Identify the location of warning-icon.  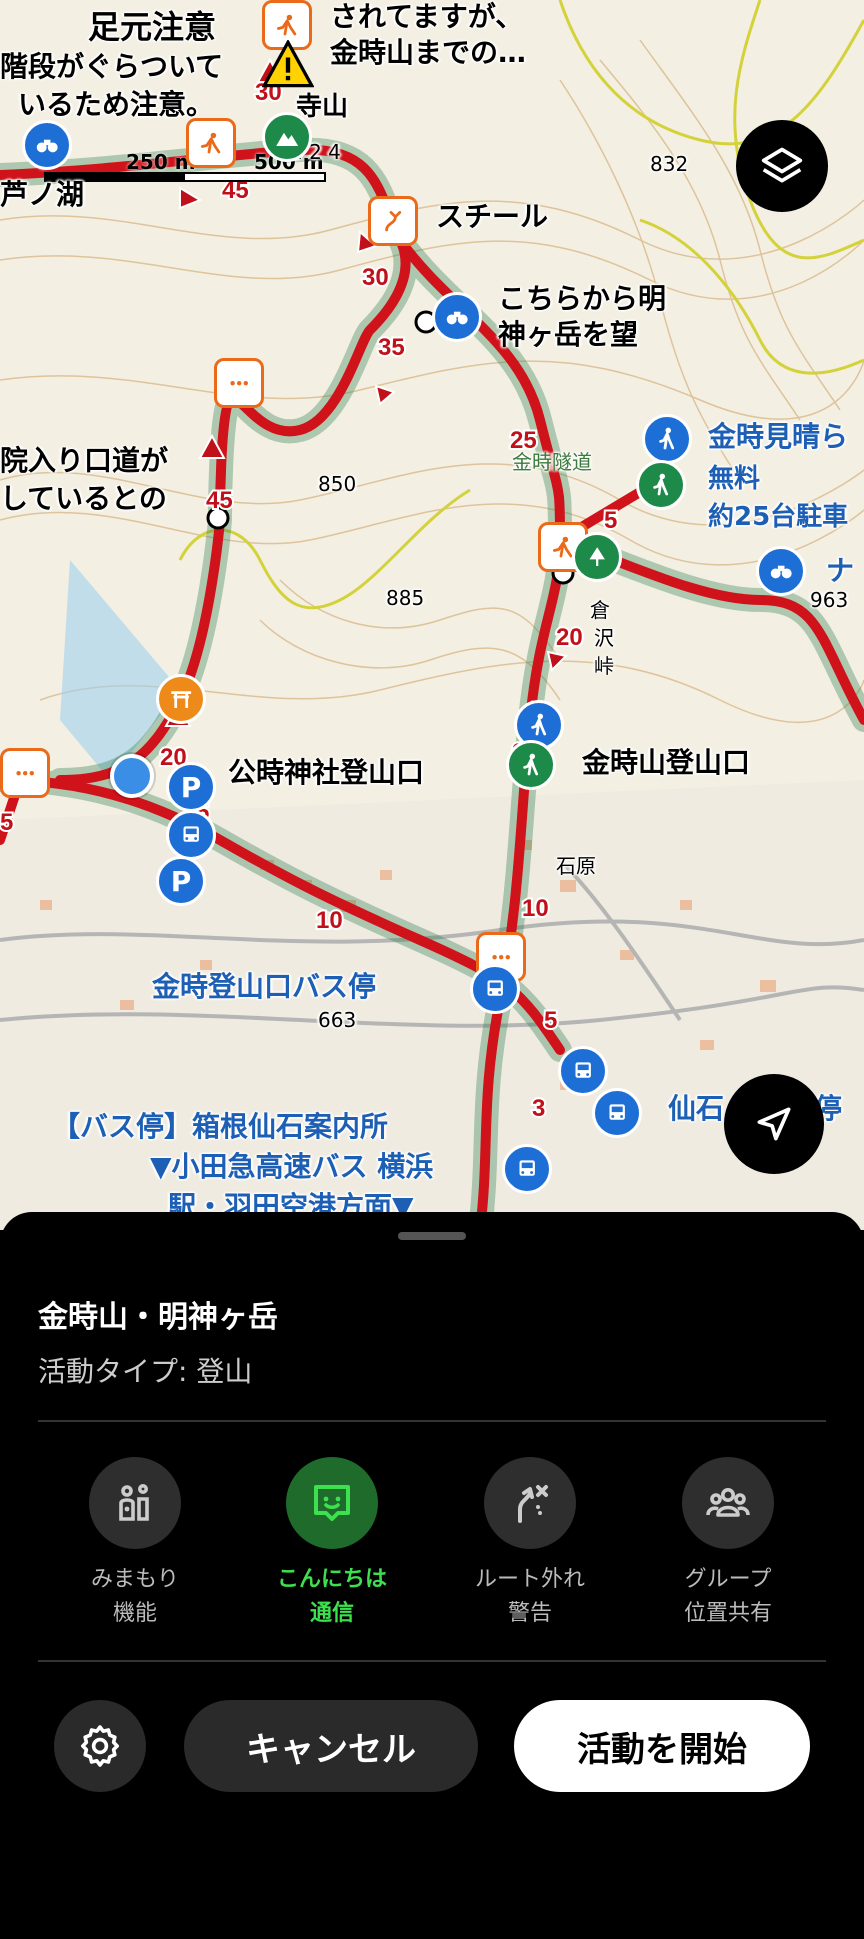
(288, 64).